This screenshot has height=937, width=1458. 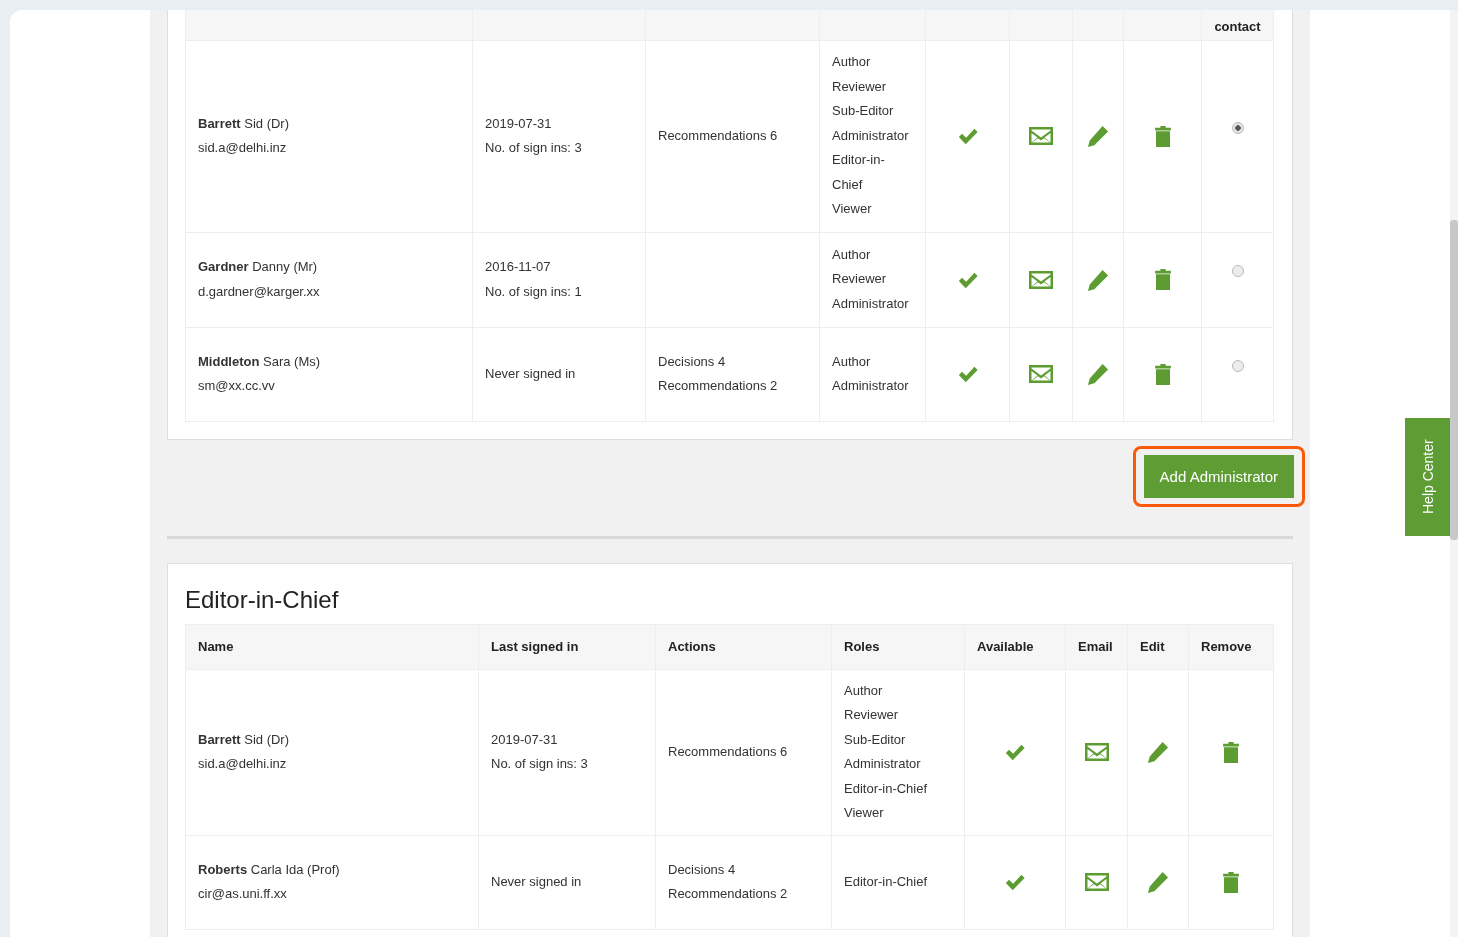 I want to click on user-email: d.gardner@karger.xx, so click(x=259, y=291).